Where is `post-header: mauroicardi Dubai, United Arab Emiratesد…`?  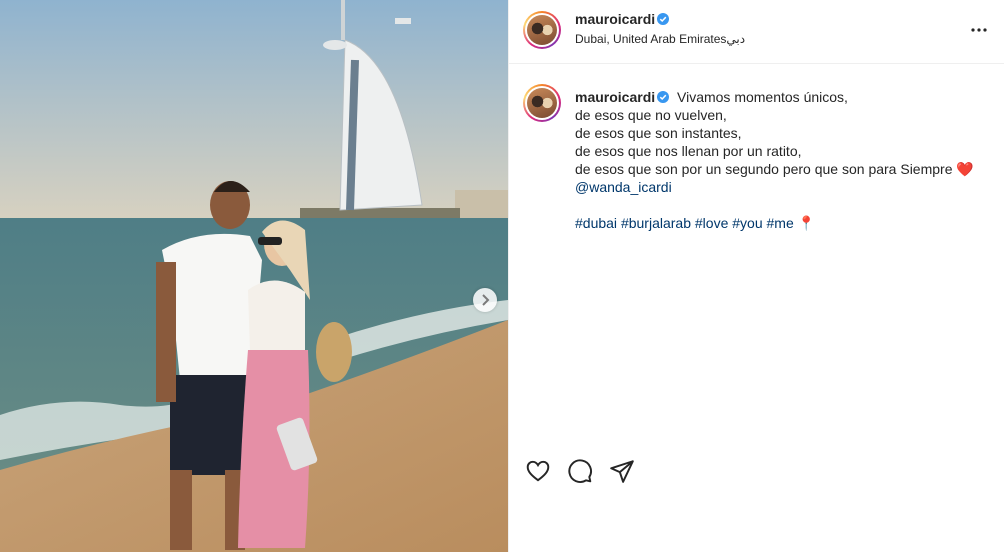
post-header: mauroicardi Dubai, United Arab Emiratesد… is located at coordinates (756, 32).